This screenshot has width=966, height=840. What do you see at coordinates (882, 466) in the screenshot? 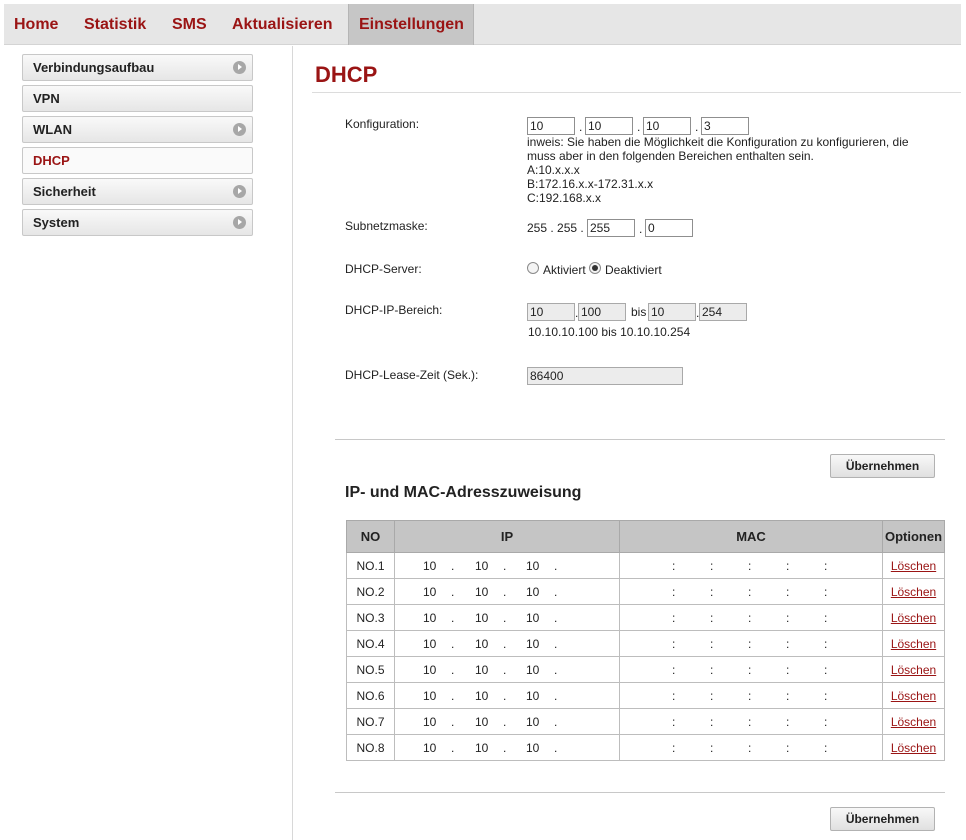
I see `apply-button: Übernehmen` at bounding box center [882, 466].